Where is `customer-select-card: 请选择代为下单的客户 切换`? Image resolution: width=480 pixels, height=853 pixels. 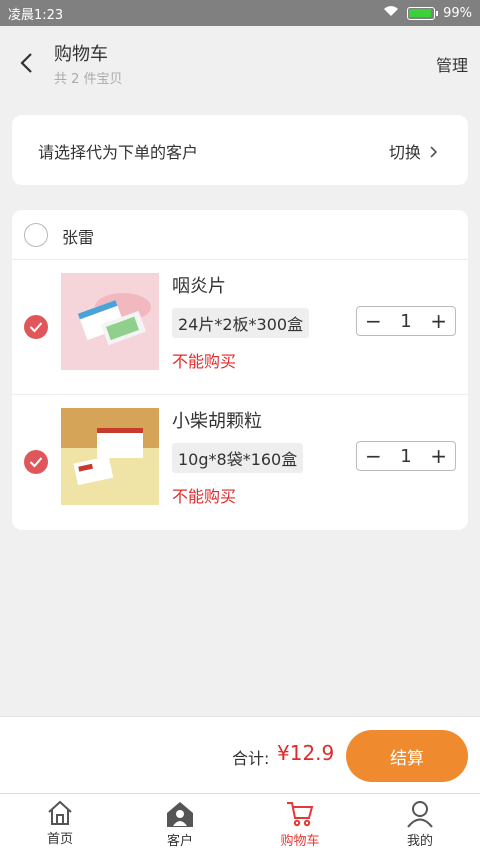
customer-select-card: 请选择代为下单的客户 切换 is located at coordinates (240, 150).